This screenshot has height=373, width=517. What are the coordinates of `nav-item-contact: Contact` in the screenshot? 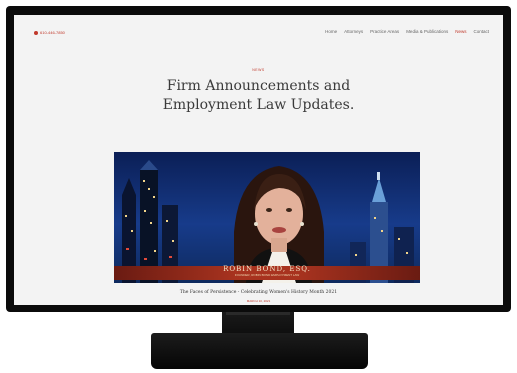 It's located at (481, 31).